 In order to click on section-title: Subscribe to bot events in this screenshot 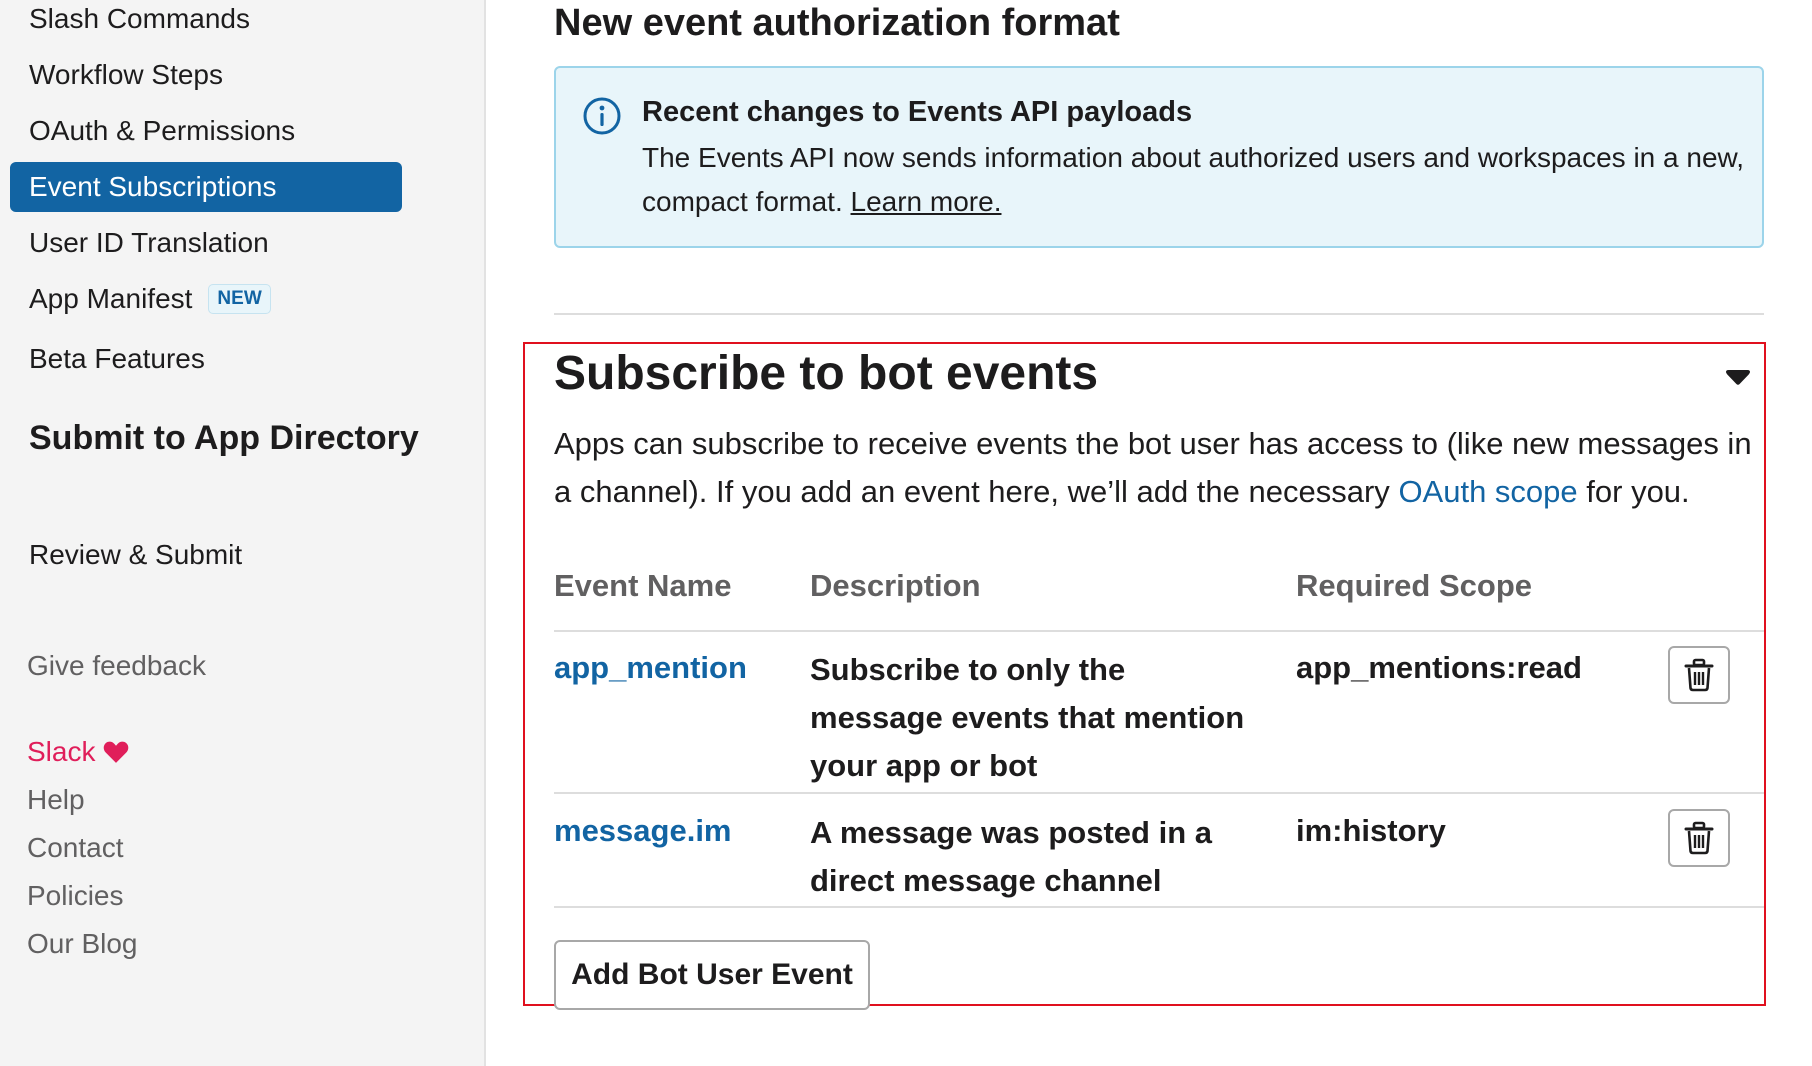, I will do `click(826, 373)`.